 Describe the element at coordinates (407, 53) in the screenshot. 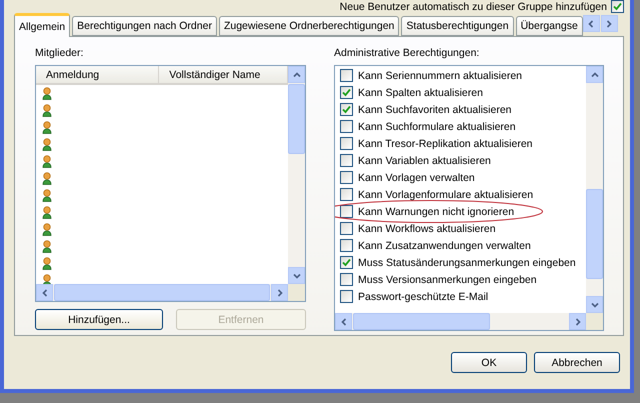

I see `permissions-label: Administrative Berechtigungen:` at that location.